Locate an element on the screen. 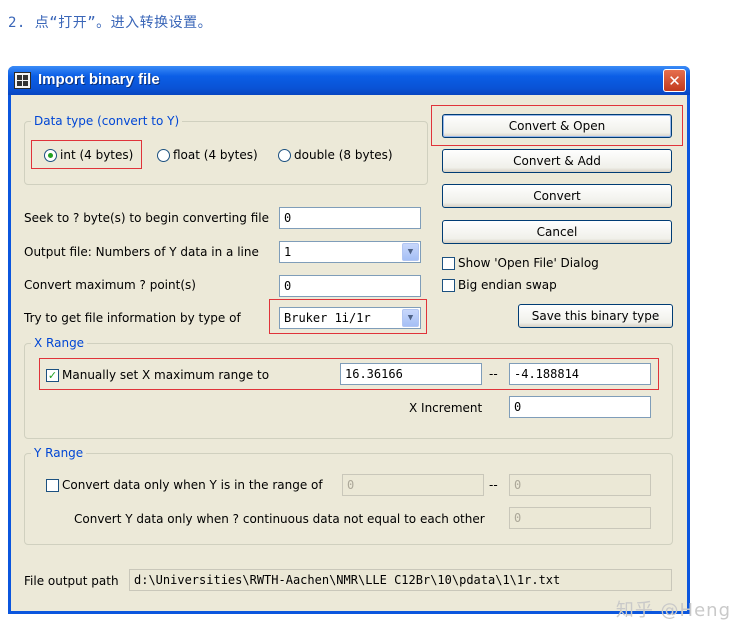  save-binary-type-label: Save this binary type is located at coordinates (595, 316).